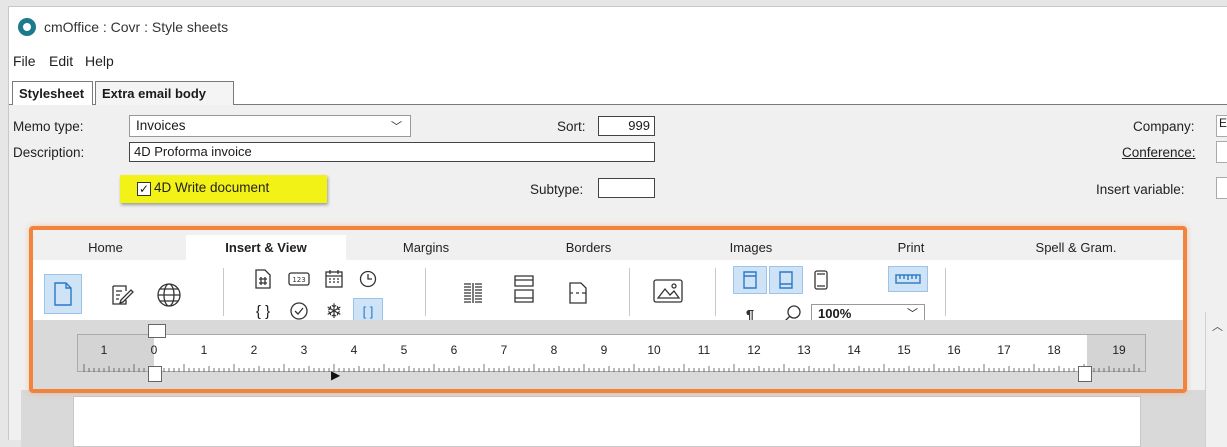  Describe the element at coordinates (266, 247) in the screenshot. I see `tab-insert-view: Insert & View` at that location.